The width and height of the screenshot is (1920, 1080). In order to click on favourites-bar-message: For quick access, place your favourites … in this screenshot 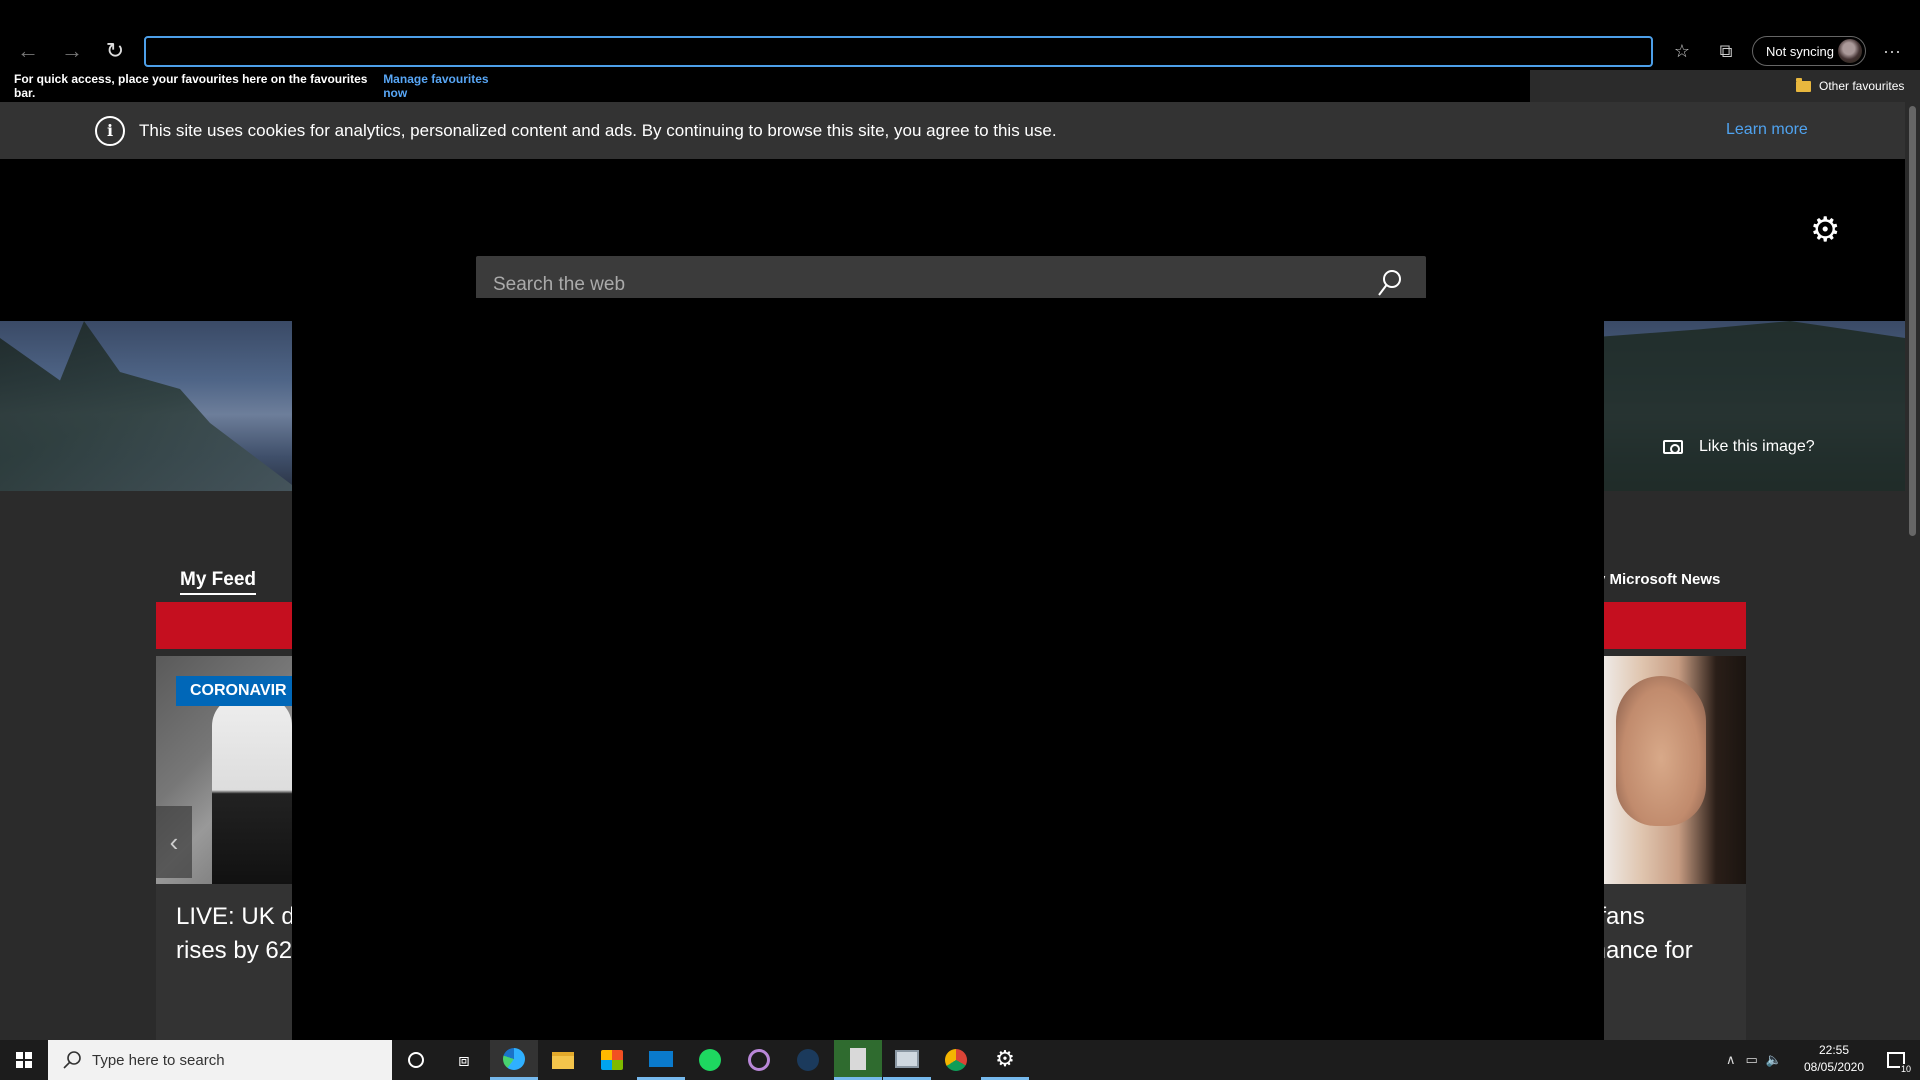, I will do `click(255, 86)`.